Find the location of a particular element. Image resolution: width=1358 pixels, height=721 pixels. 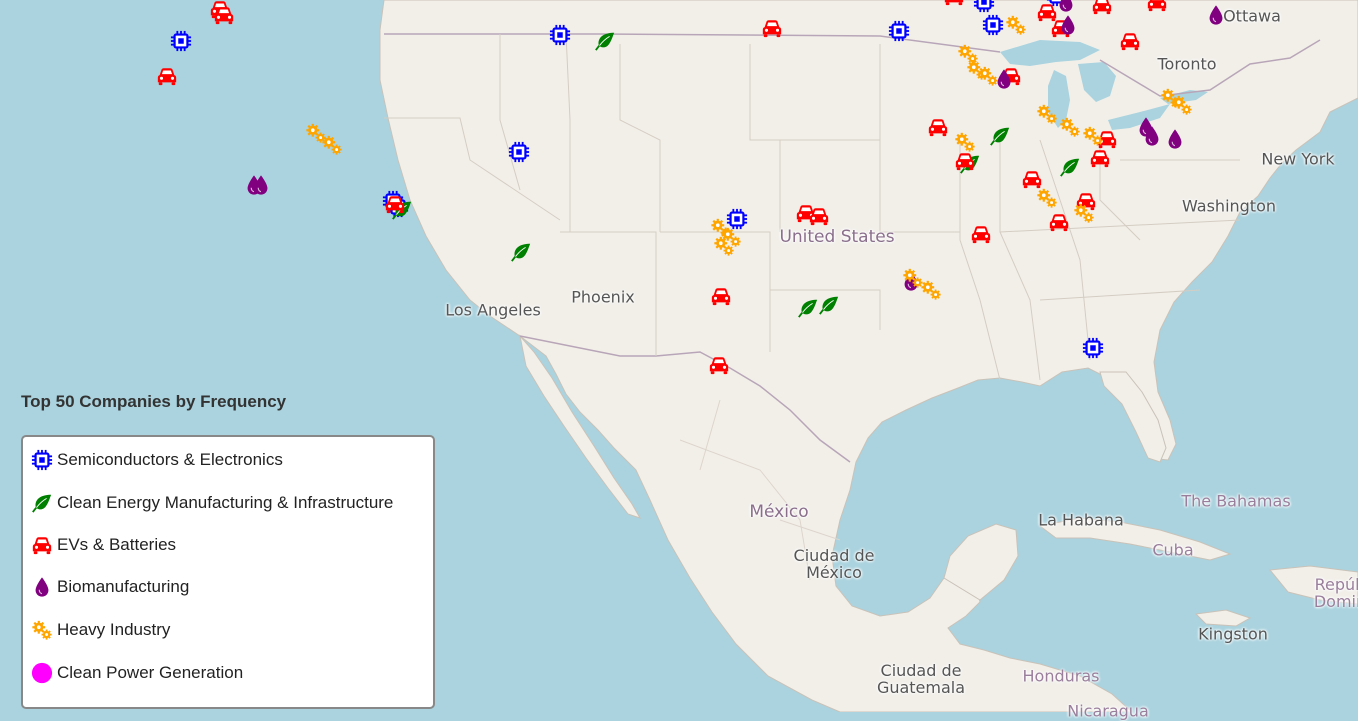

gears-icon is located at coordinates (42, 630).